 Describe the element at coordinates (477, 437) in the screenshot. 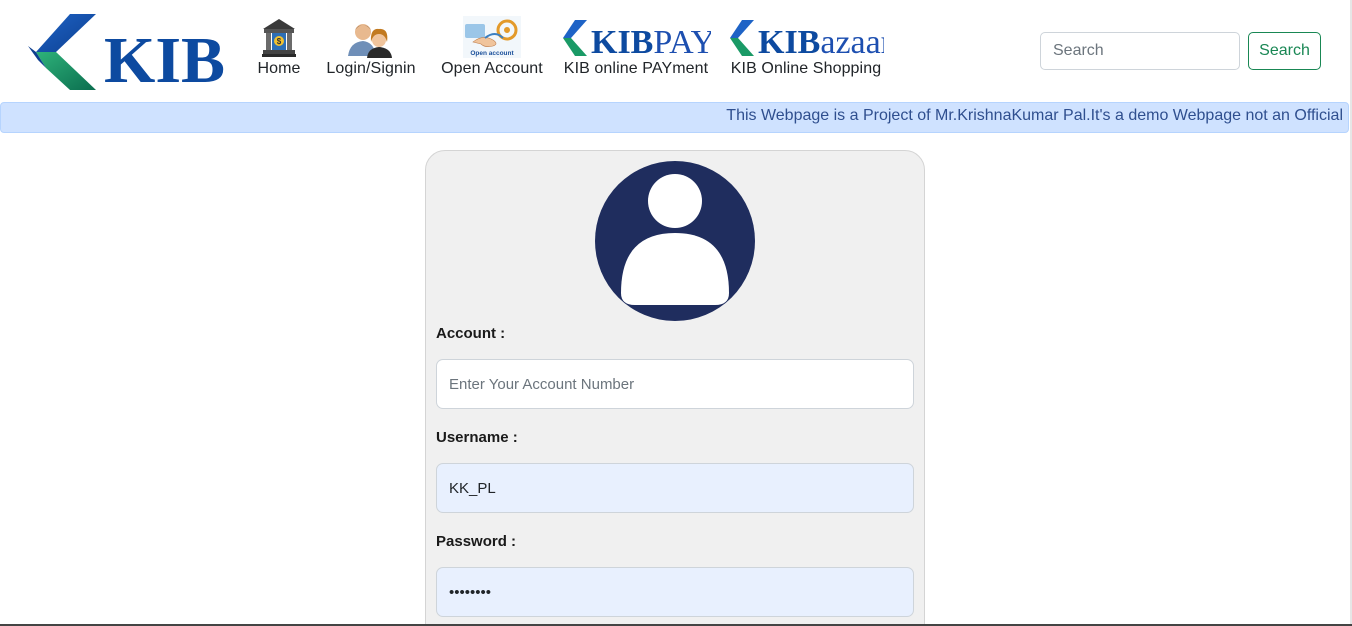

I see `username-label: Username :` at that location.